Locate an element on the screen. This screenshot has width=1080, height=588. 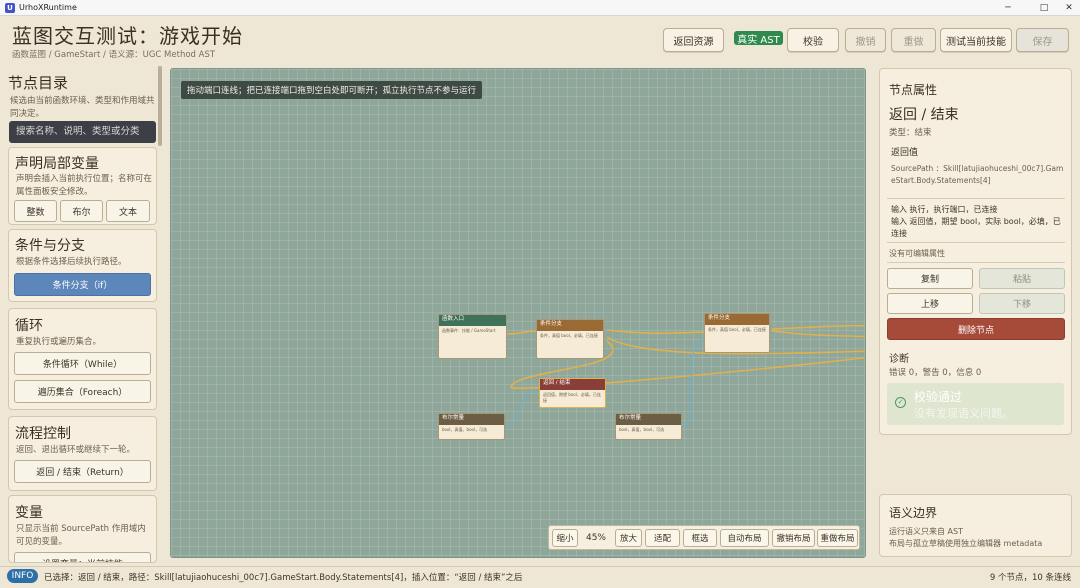
validate-button: 校验 is located at coordinates (813, 40).